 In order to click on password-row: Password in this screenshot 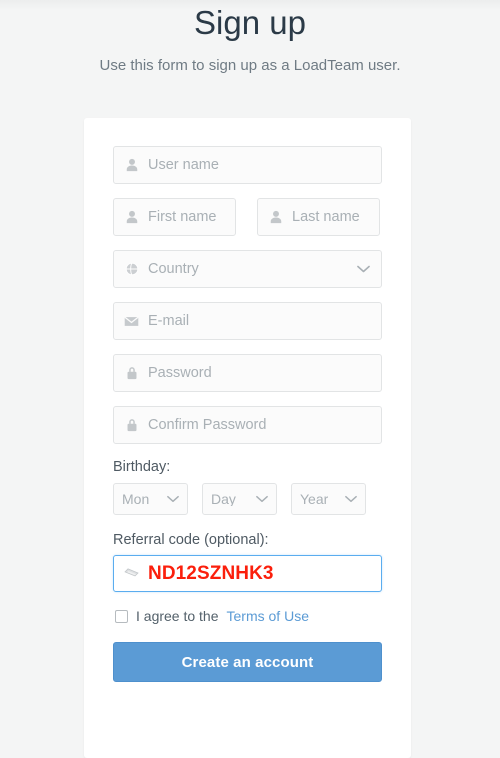, I will do `click(247, 373)`.